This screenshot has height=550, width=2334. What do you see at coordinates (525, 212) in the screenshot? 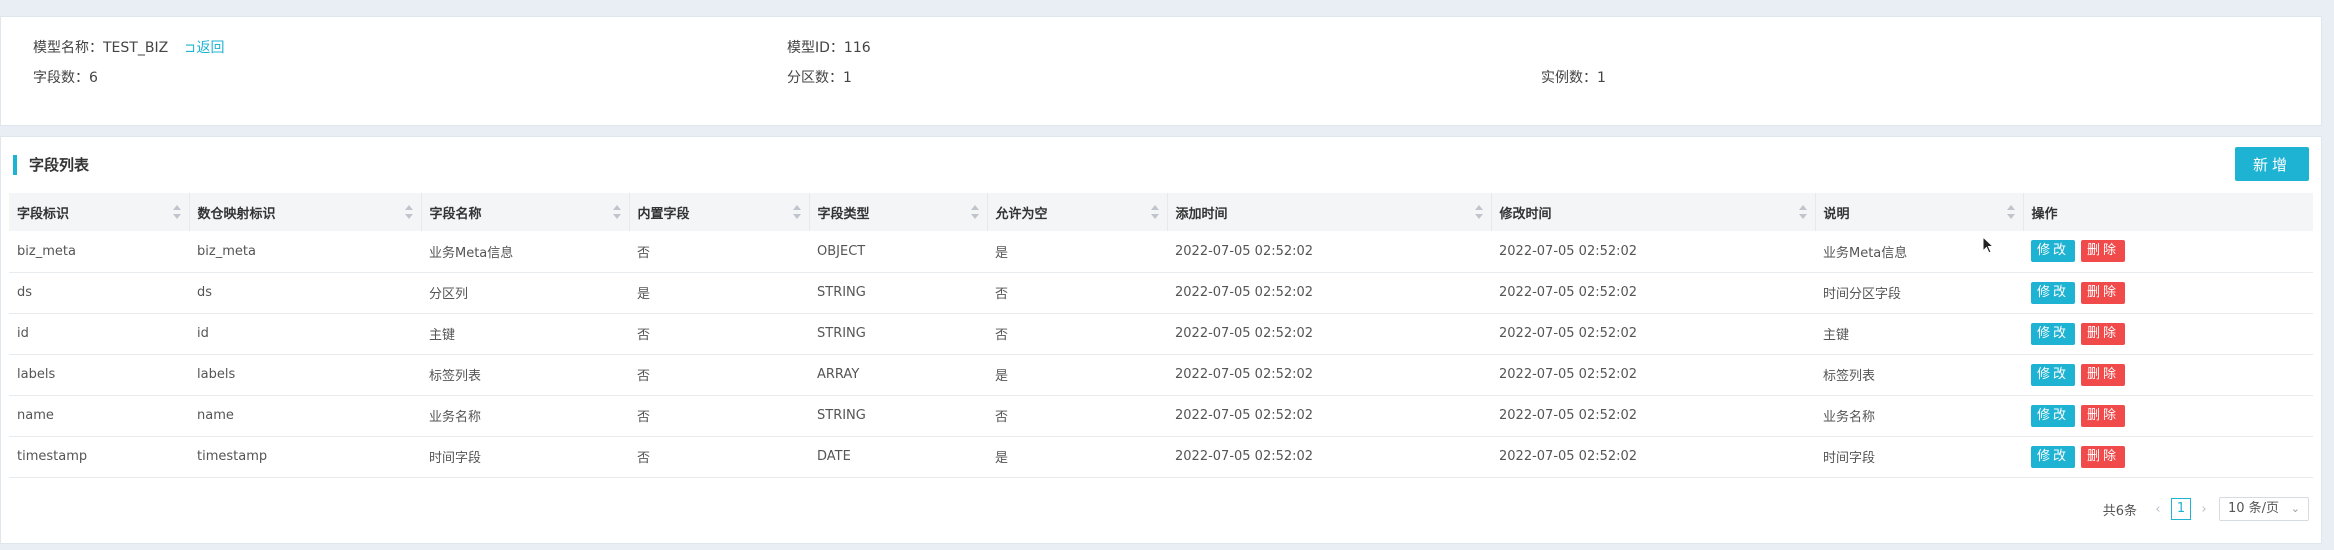
I see `column-header: 字段名称` at bounding box center [525, 212].